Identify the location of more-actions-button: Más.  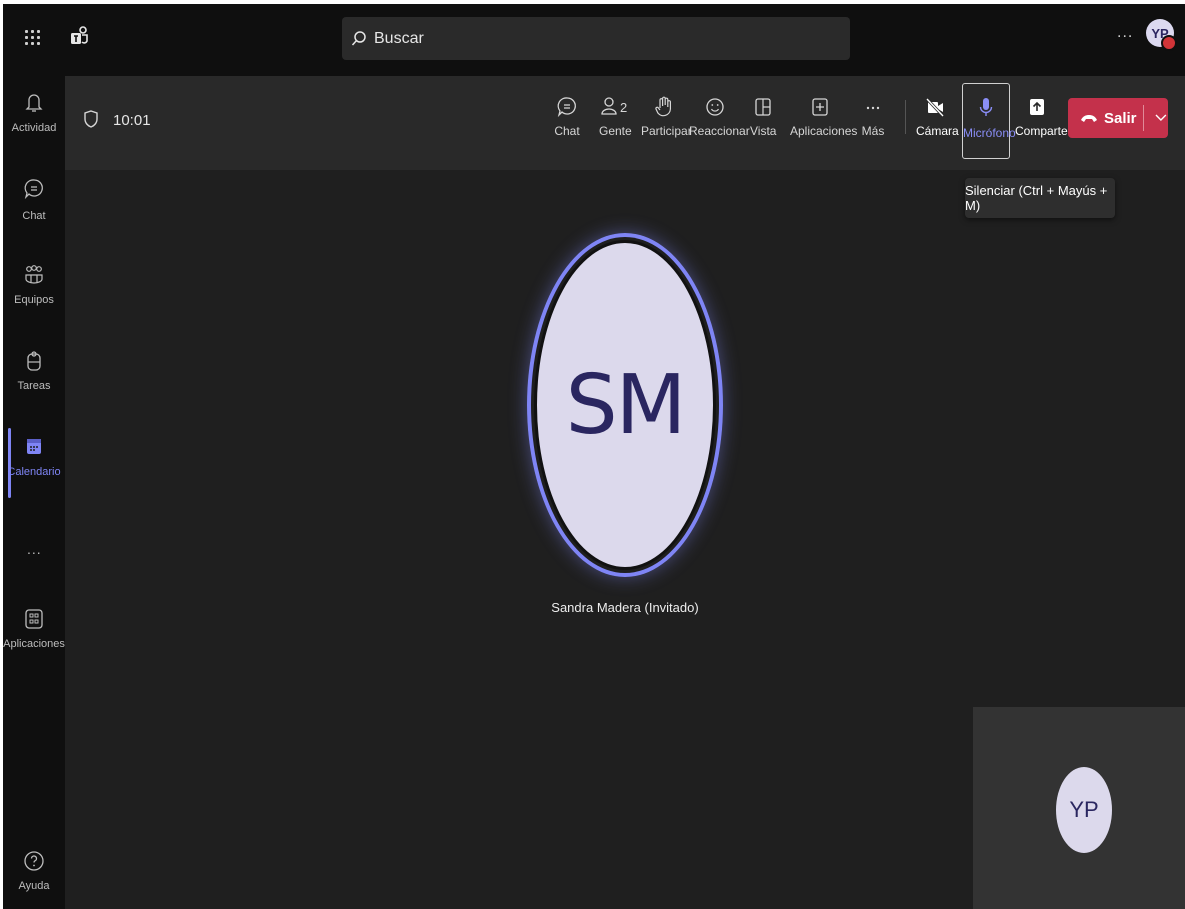
(873, 117).